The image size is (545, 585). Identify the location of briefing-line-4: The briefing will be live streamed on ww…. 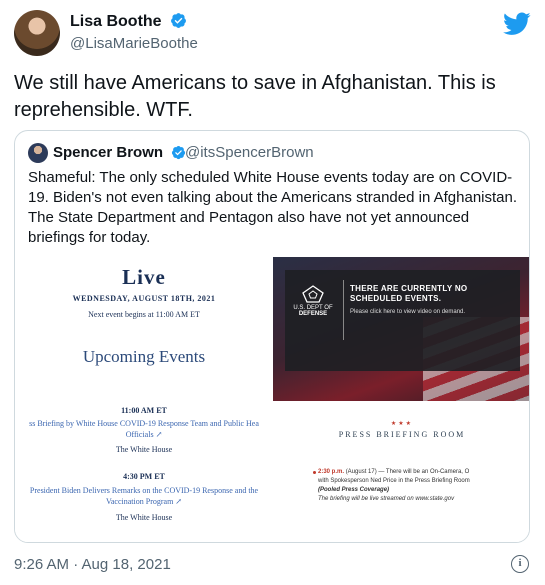
(386, 499).